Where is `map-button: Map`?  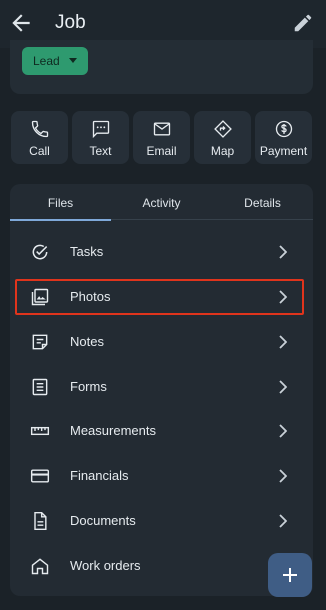 map-button: Map is located at coordinates (222, 137).